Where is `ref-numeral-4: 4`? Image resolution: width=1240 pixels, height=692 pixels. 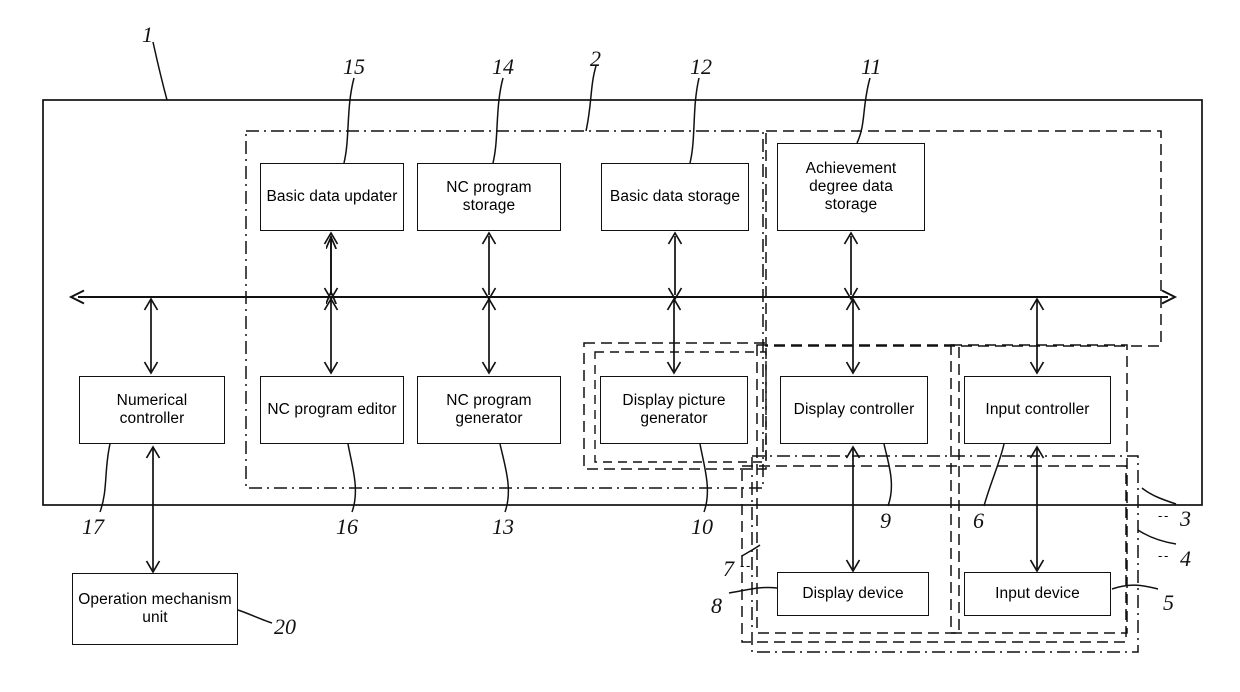
ref-numeral-4: 4 is located at coordinates (1185, 558).